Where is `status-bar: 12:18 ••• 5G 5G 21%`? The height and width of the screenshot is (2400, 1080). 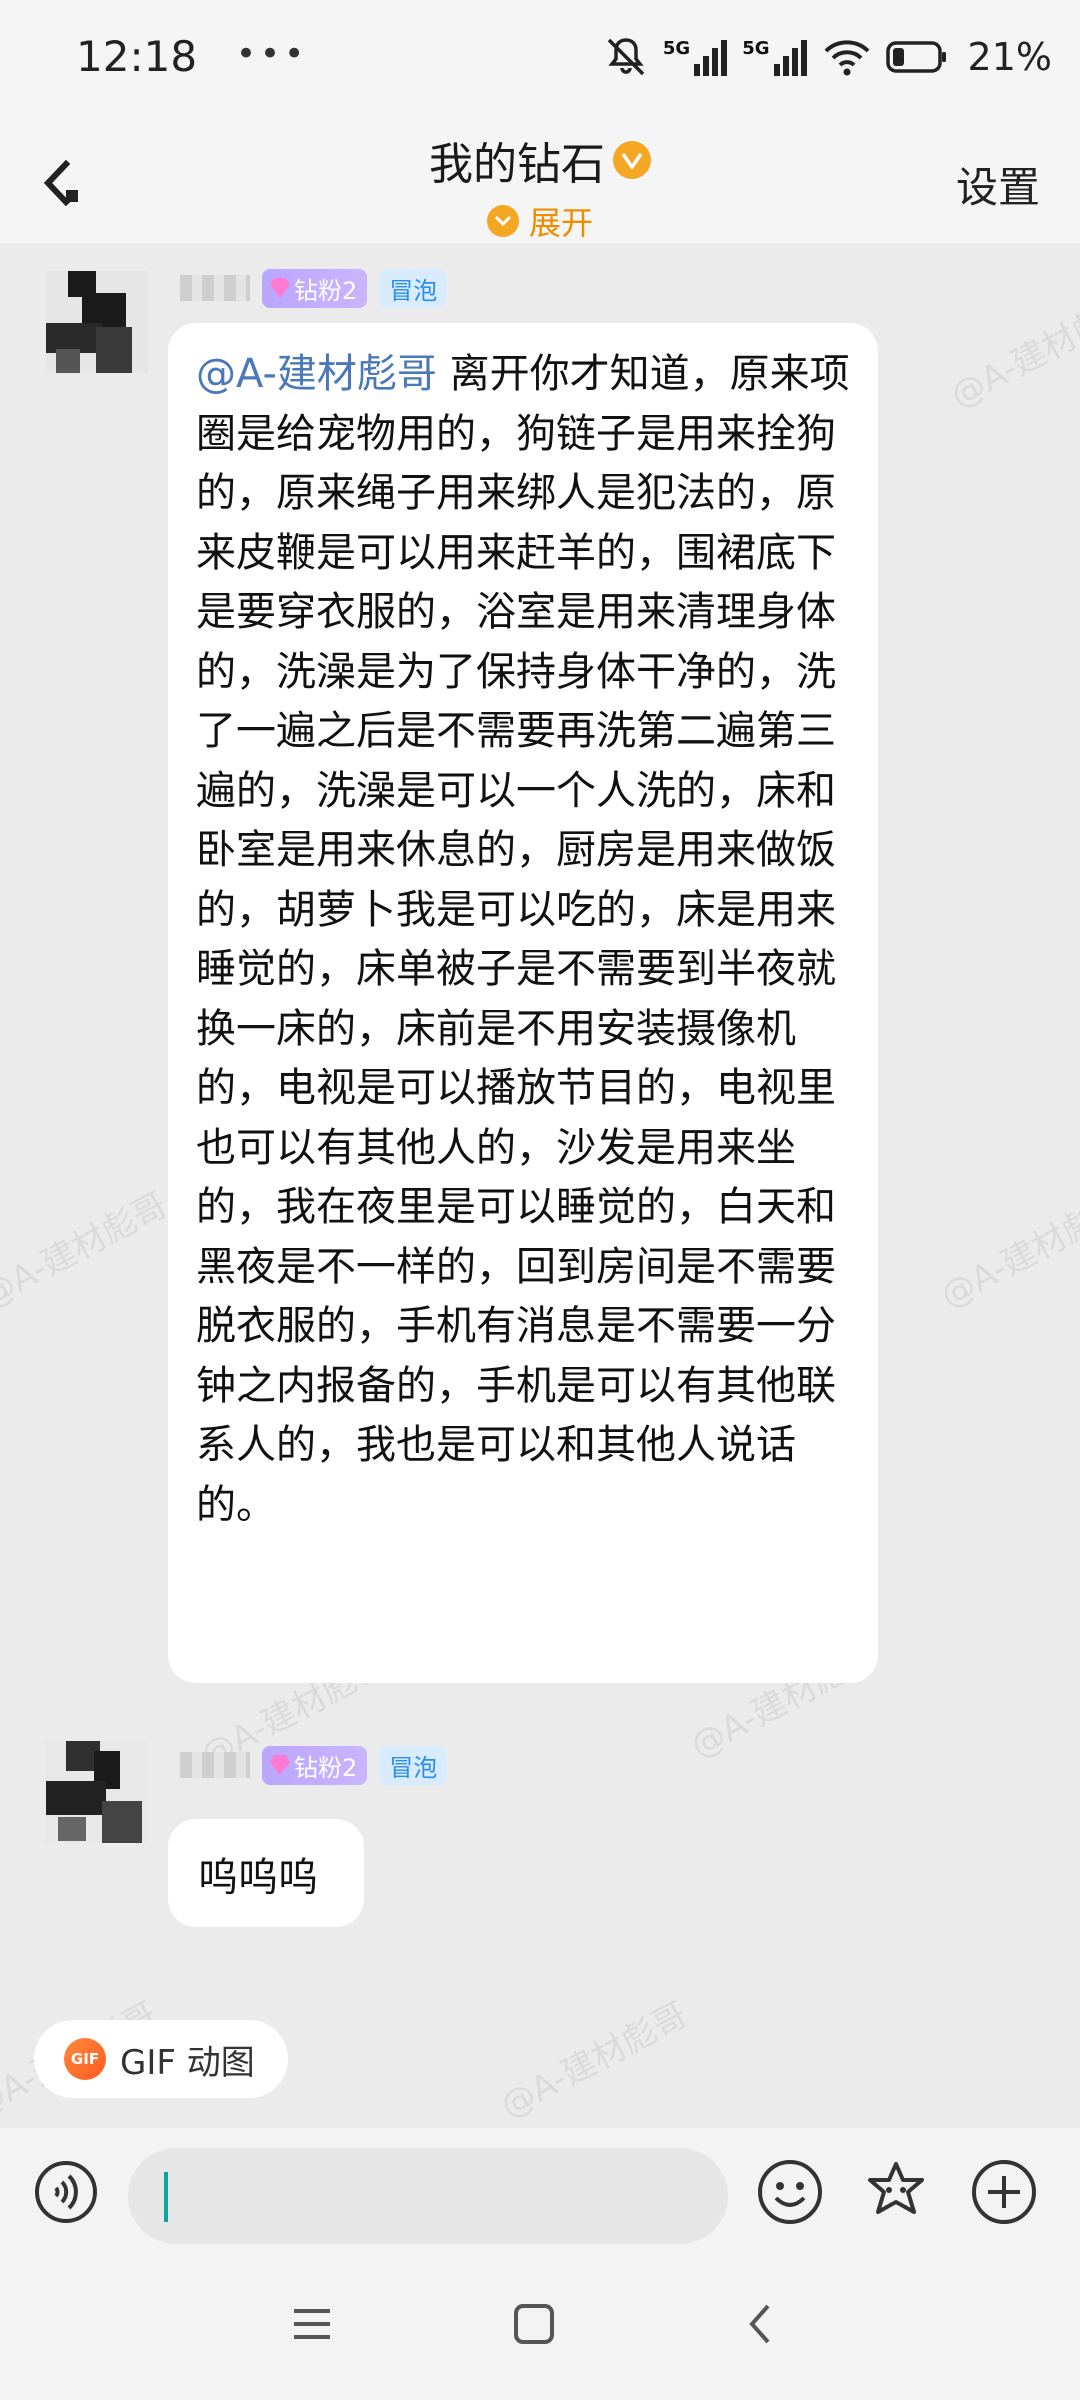
status-bar: 12:18 ••• 5G 5G 21% is located at coordinates (540, 59).